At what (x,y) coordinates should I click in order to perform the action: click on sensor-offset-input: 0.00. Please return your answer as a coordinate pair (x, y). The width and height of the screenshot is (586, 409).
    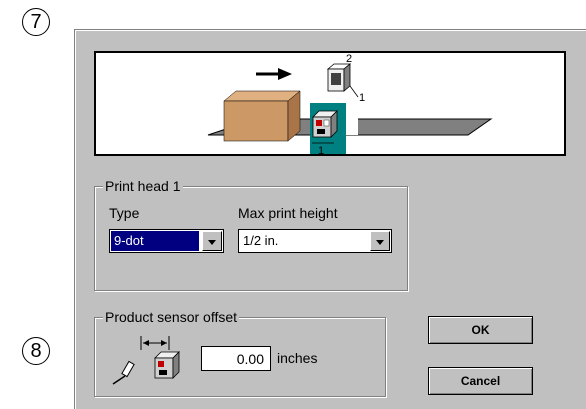
    Looking at the image, I should click on (236, 358).